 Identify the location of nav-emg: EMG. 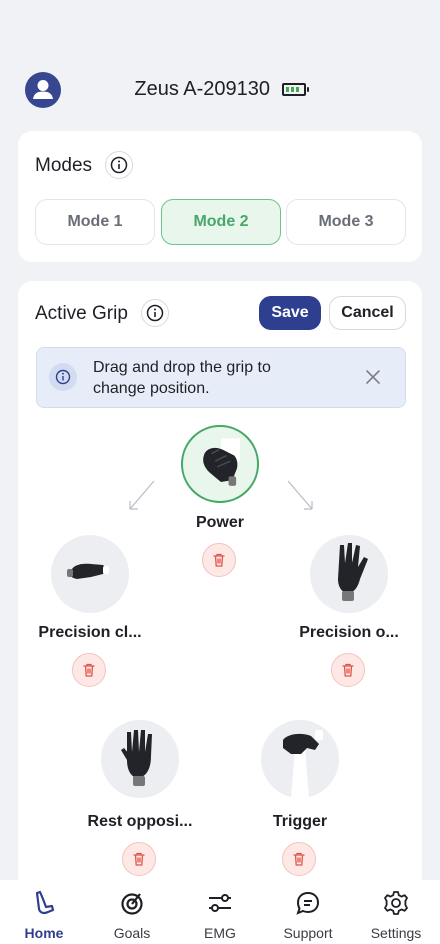
(220, 912).